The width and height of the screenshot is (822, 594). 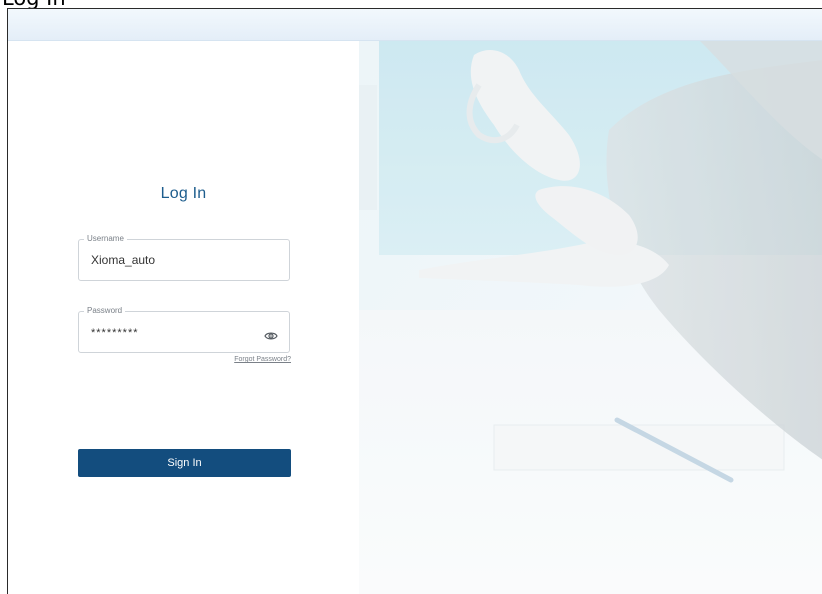 I want to click on password-input: *********, so click(x=115, y=333).